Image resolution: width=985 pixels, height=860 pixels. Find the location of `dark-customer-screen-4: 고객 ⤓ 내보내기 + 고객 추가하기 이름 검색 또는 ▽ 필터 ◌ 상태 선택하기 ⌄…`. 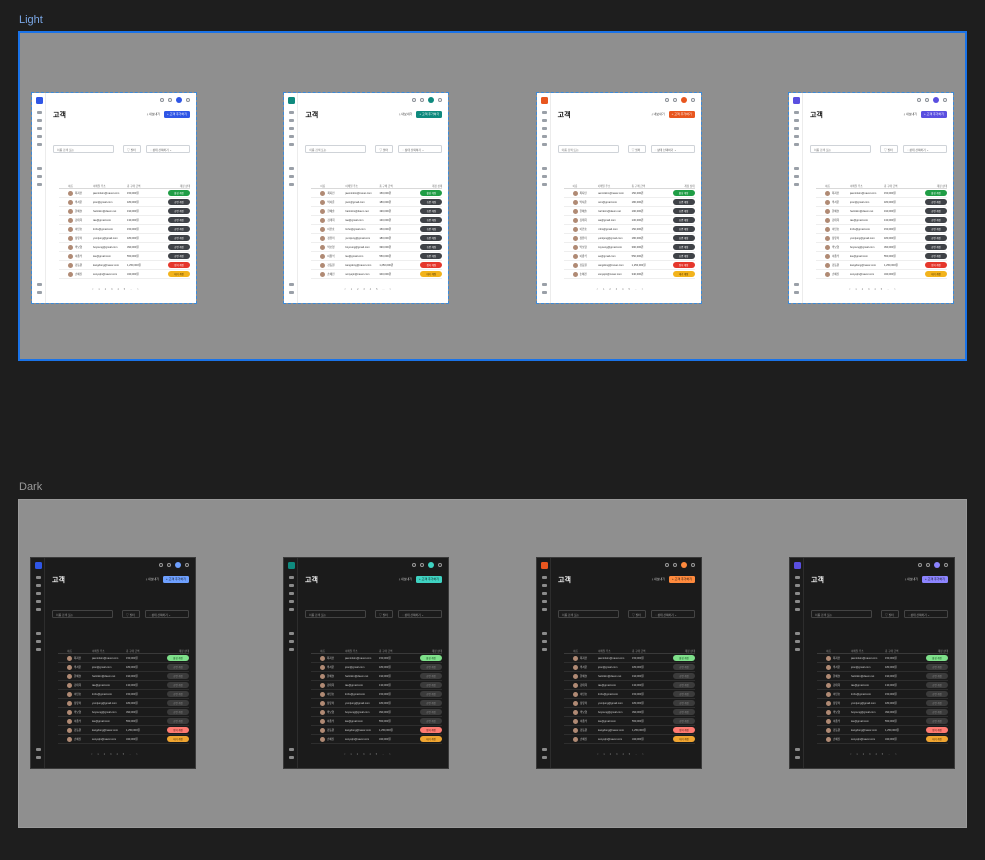

dark-customer-screen-4: 고객 ⤓ 내보내기 + 고객 추가하기 이름 검색 또는 ▽ 필터 ◌ 상태 선택하기 ⌄… is located at coordinates (872, 663).